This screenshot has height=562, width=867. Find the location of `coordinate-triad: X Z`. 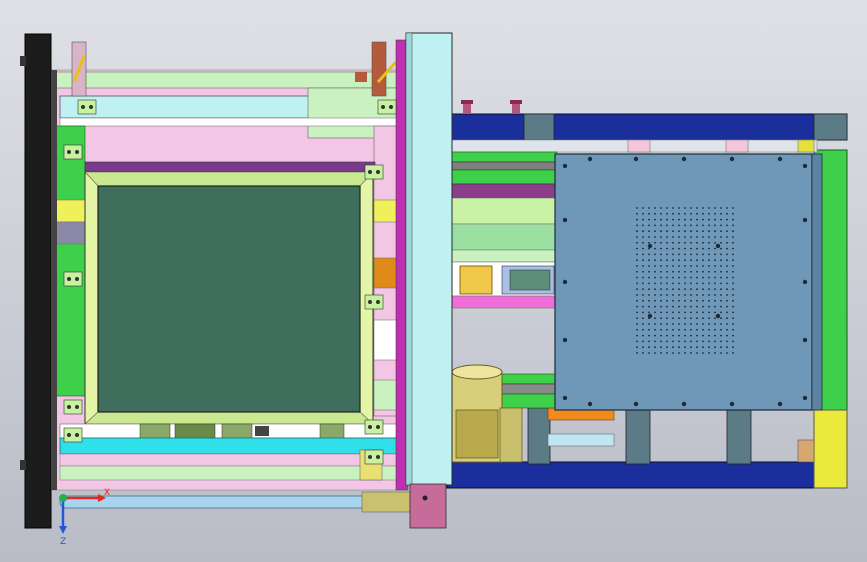

coordinate-triad: X Z is located at coordinates (84, 517).